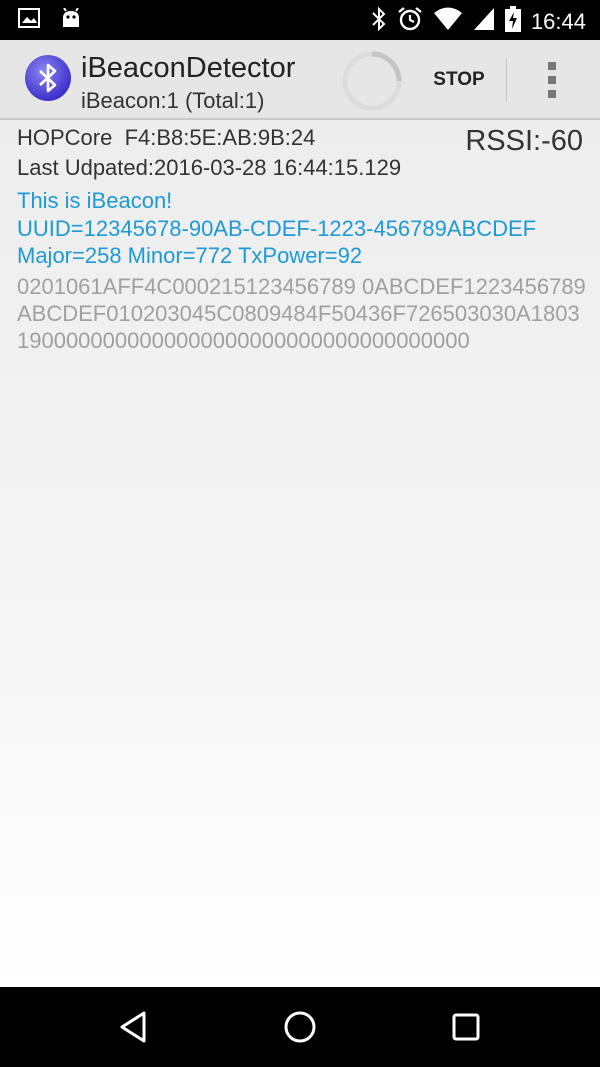 The image size is (600, 1067). What do you see at coordinates (558, 21) in the screenshot?
I see `status-time: 16:44` at bounding box center [558, 21].